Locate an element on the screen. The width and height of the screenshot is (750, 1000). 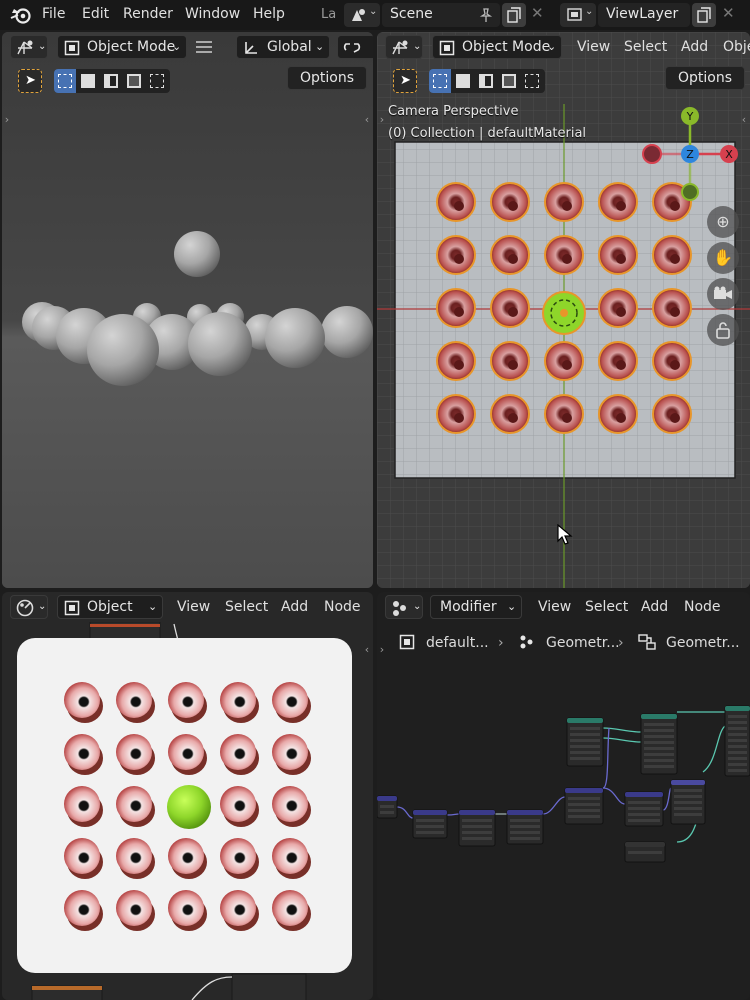
menu-object: Obje is located at coordinates (736, 47).